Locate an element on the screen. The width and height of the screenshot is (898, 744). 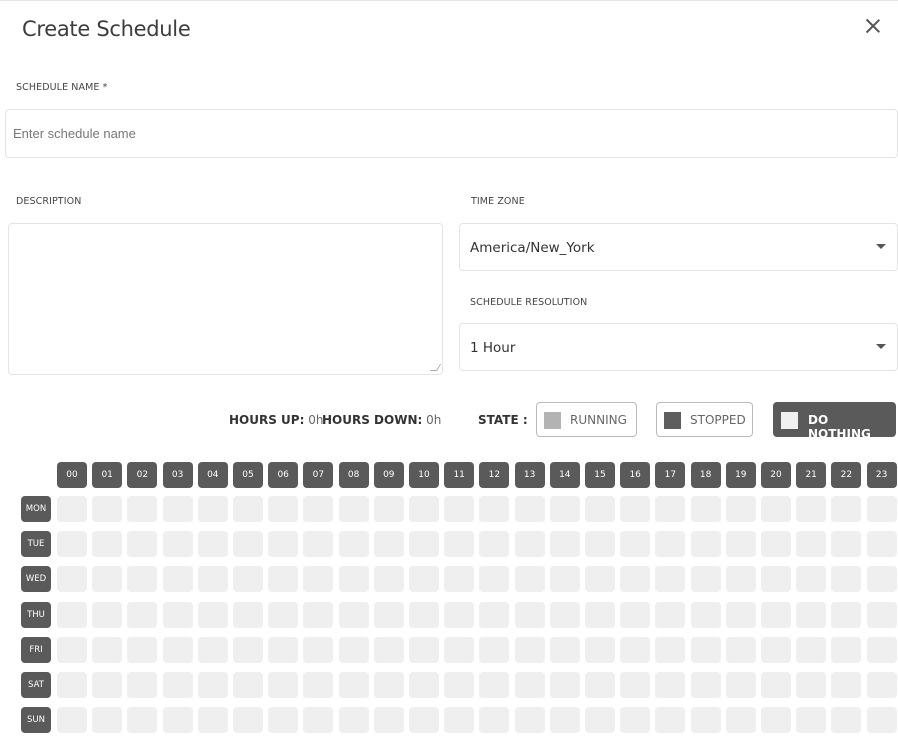
schedule-name-field is located at coordinates (451, 133).